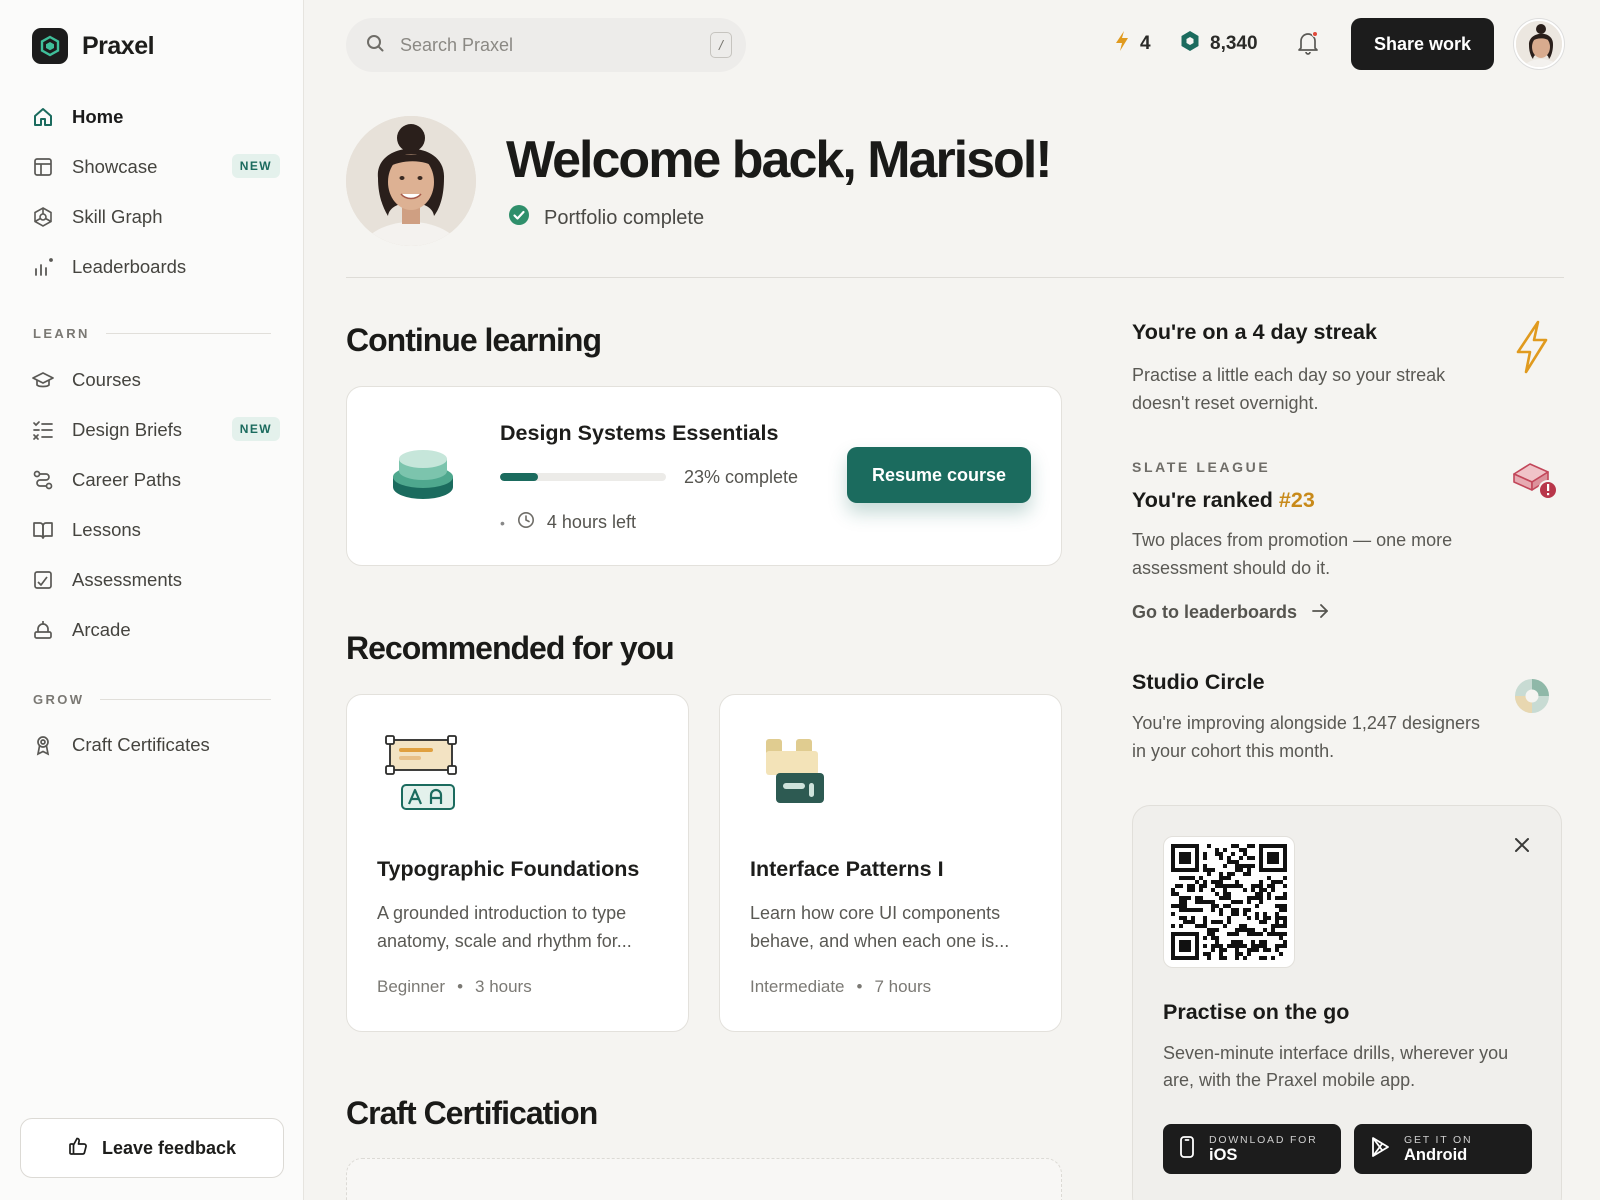  Describe the element at coordinates (43, 380) in the screenshot. I see `graduation-cap-icon` at that location.